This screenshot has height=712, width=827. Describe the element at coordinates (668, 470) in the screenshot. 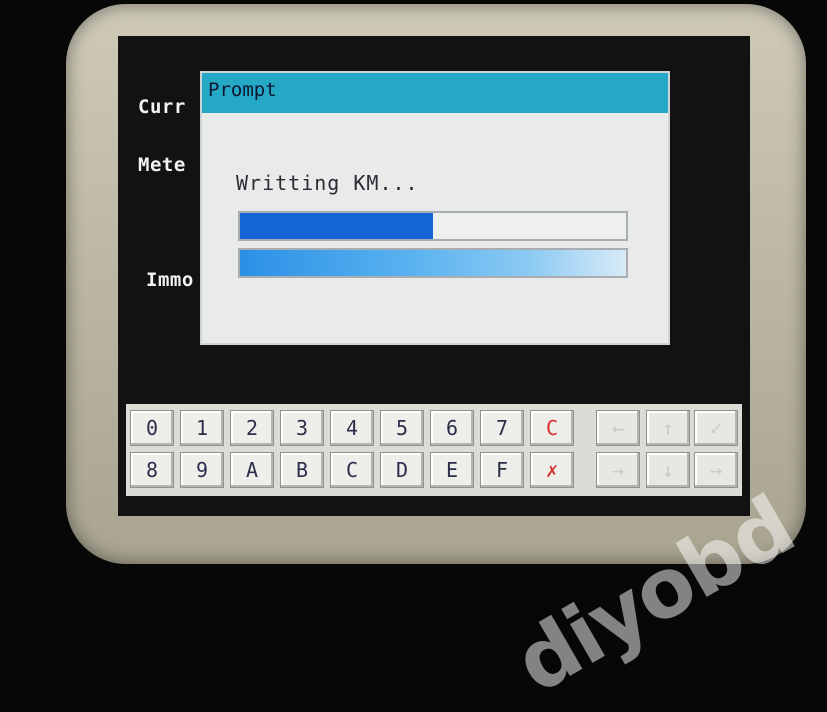

I see `down-arrow-key: ↓` at that location.